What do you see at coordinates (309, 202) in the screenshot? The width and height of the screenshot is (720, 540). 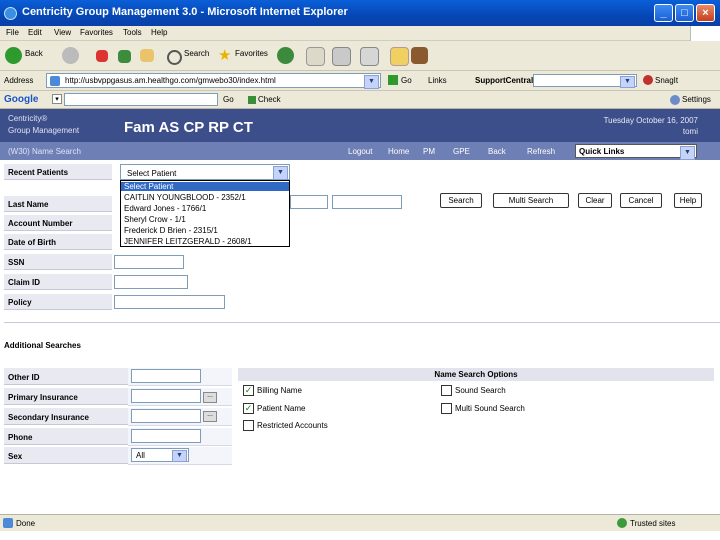 I see `last-name-input` at bounding box center [309, 202].